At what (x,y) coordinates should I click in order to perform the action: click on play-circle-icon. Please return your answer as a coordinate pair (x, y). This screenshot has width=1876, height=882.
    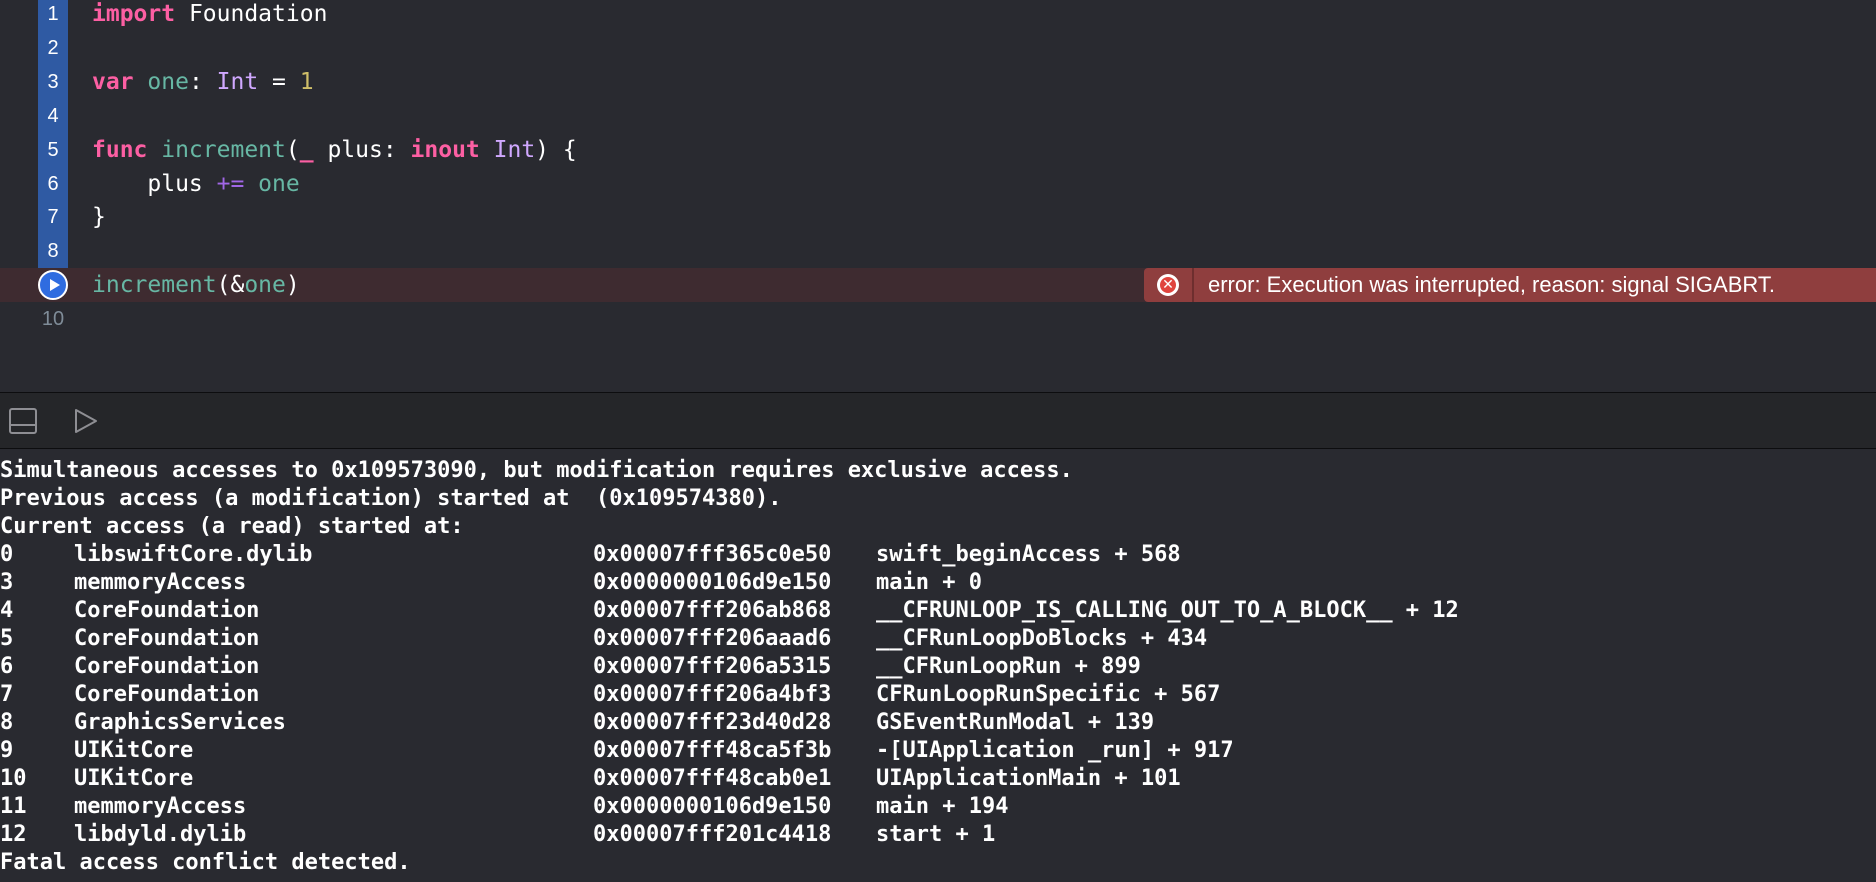
    Looking at the image, I should click on (53, 285).